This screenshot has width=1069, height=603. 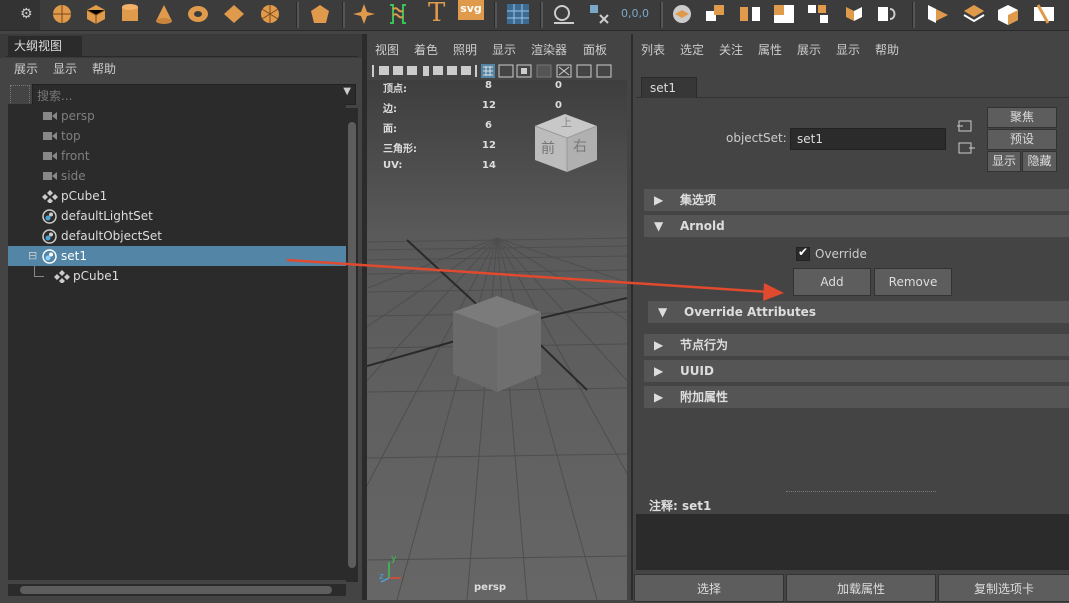 I want to click on bevel-icon, so click(x=784, y=14).